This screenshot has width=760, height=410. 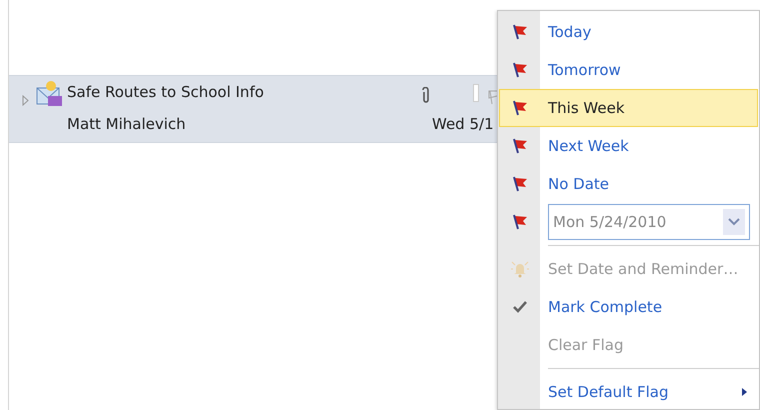 I want to click on message-date: Wed 5/1, so click(x=463, y=124).